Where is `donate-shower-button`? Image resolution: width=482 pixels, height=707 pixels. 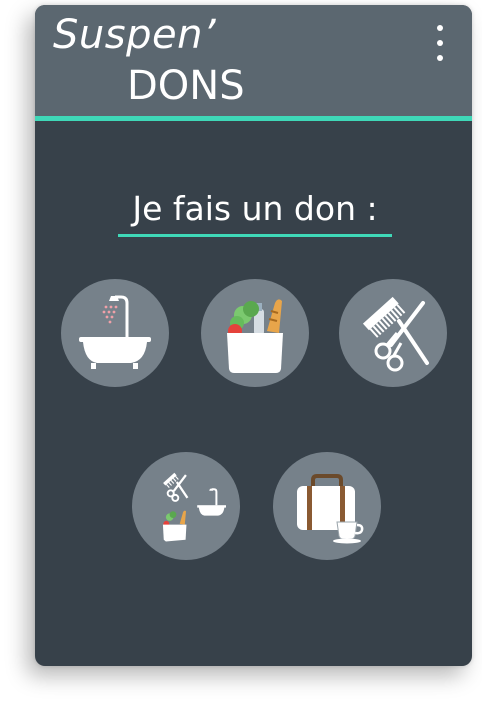
donate-shower-button is located at coordinates (115, 333).